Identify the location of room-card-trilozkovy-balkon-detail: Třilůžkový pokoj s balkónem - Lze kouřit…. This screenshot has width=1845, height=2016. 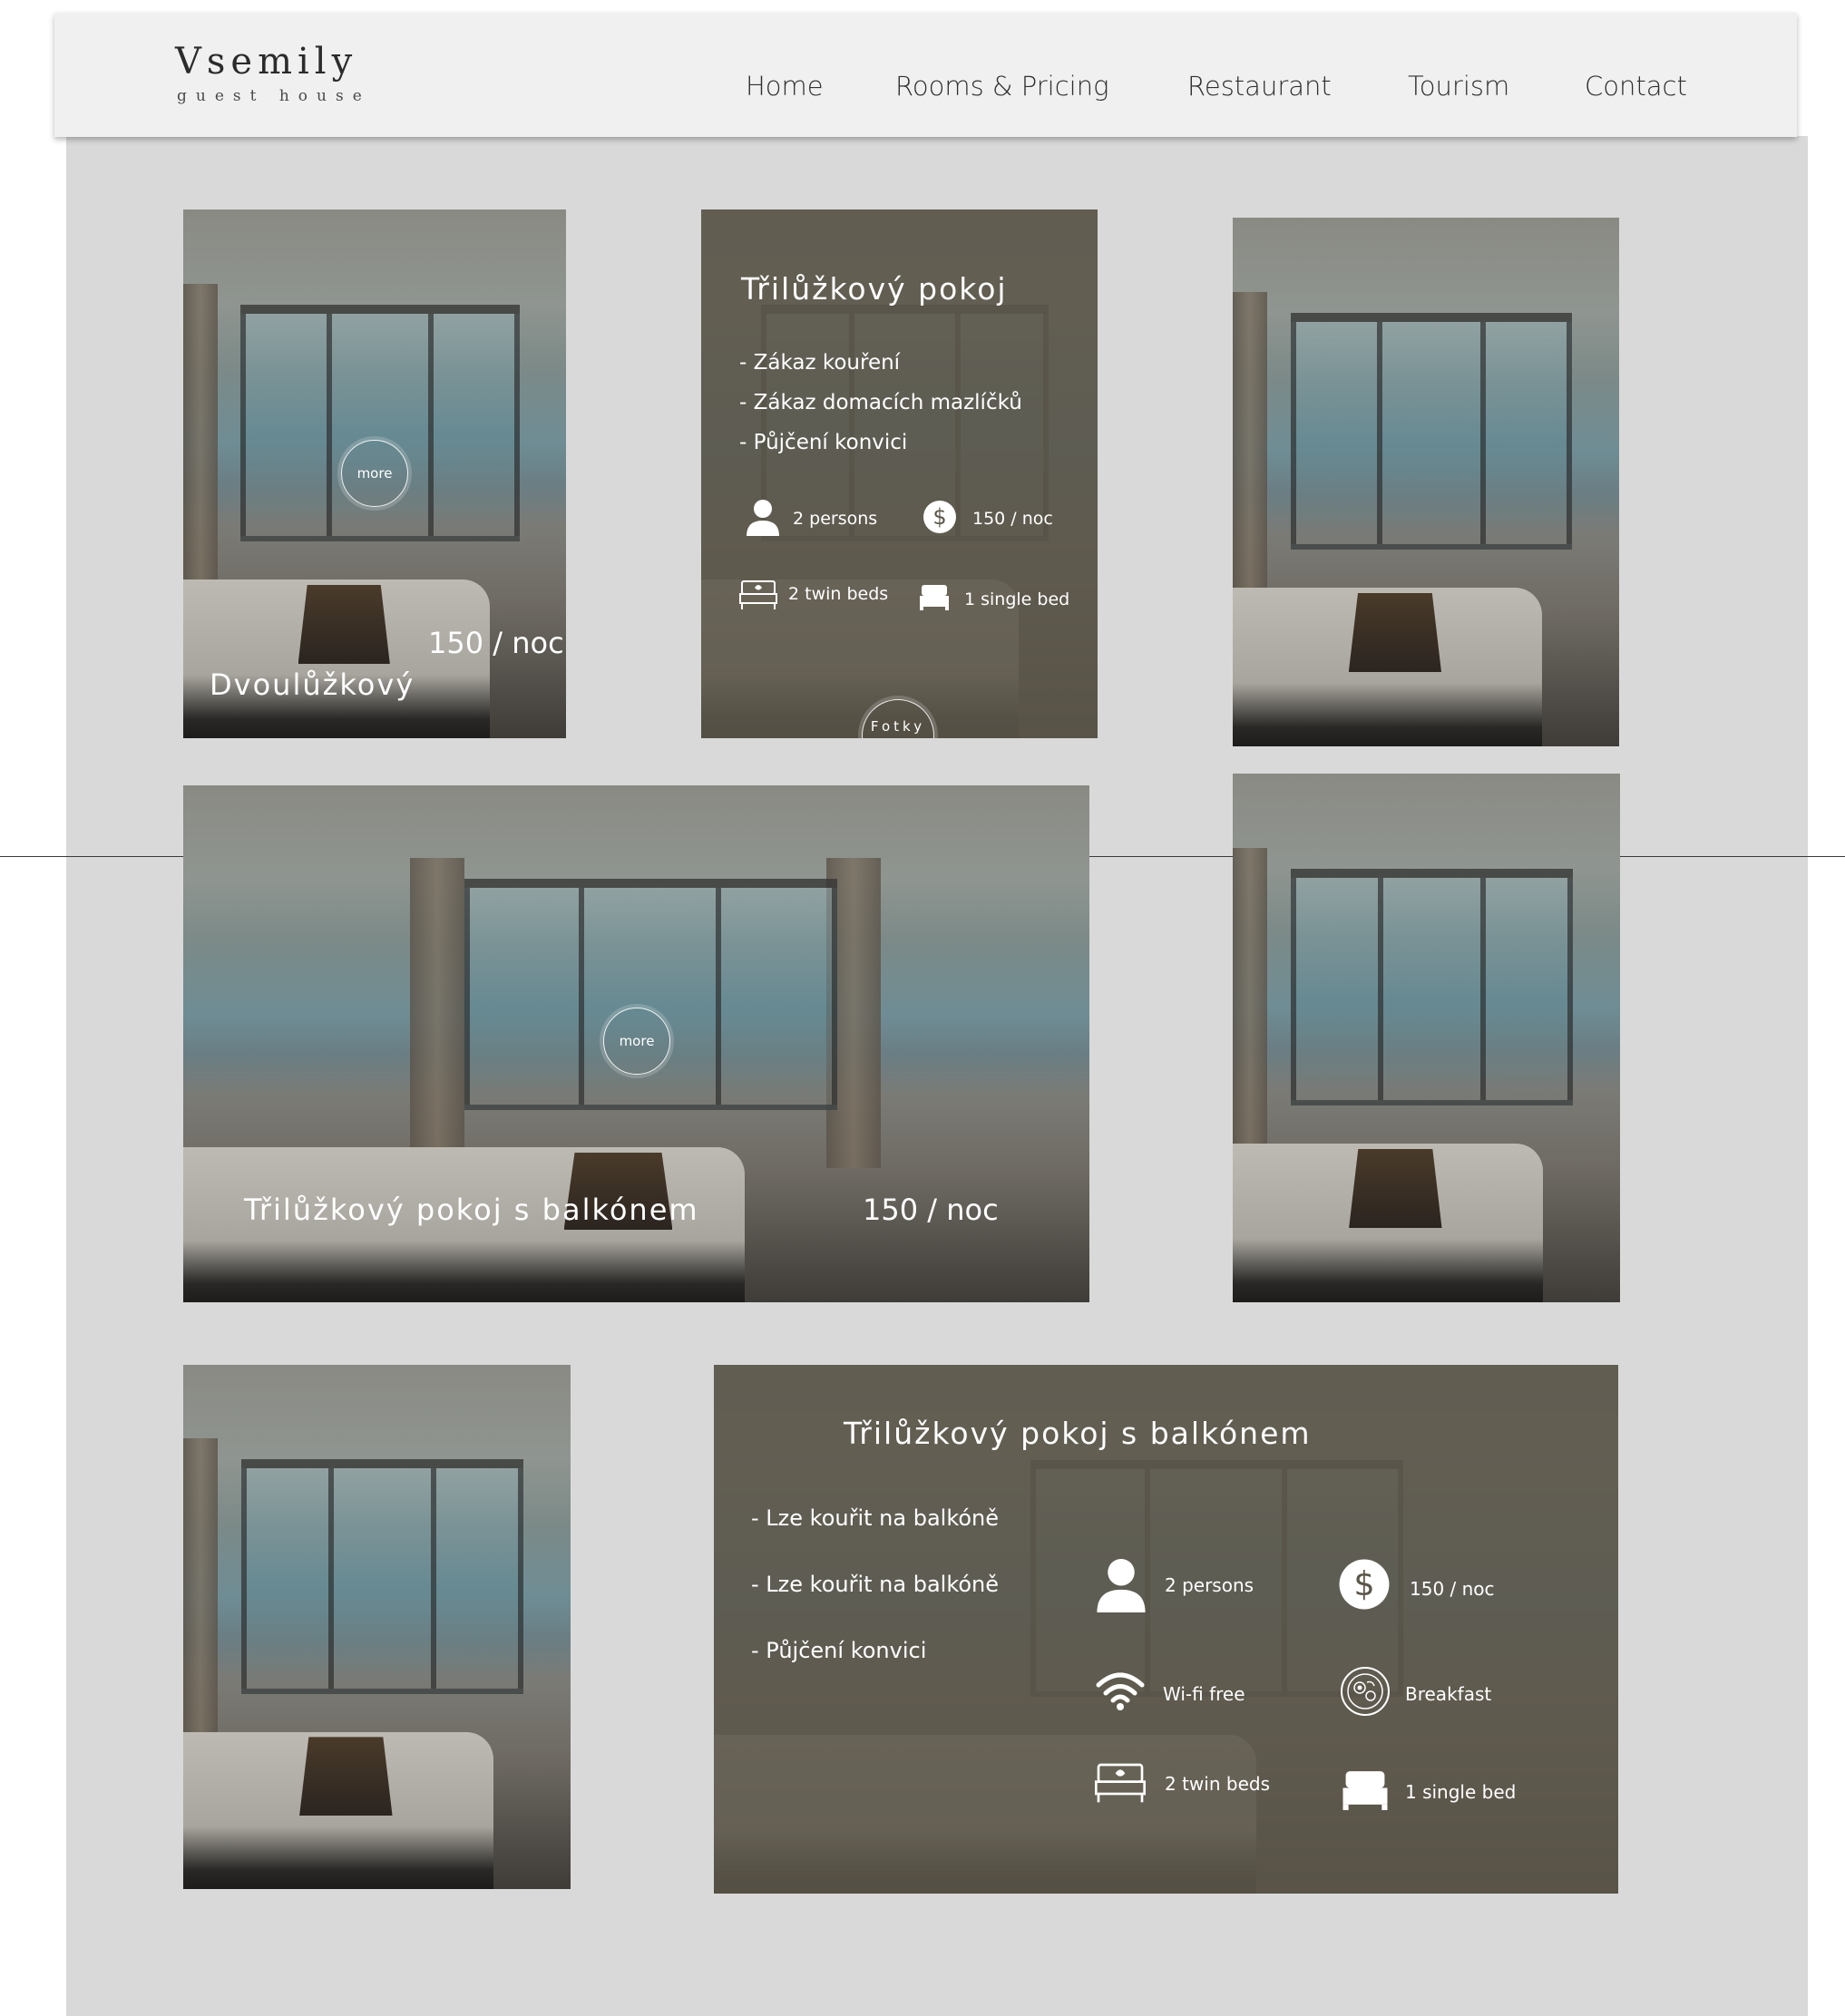
(1166, 1629).